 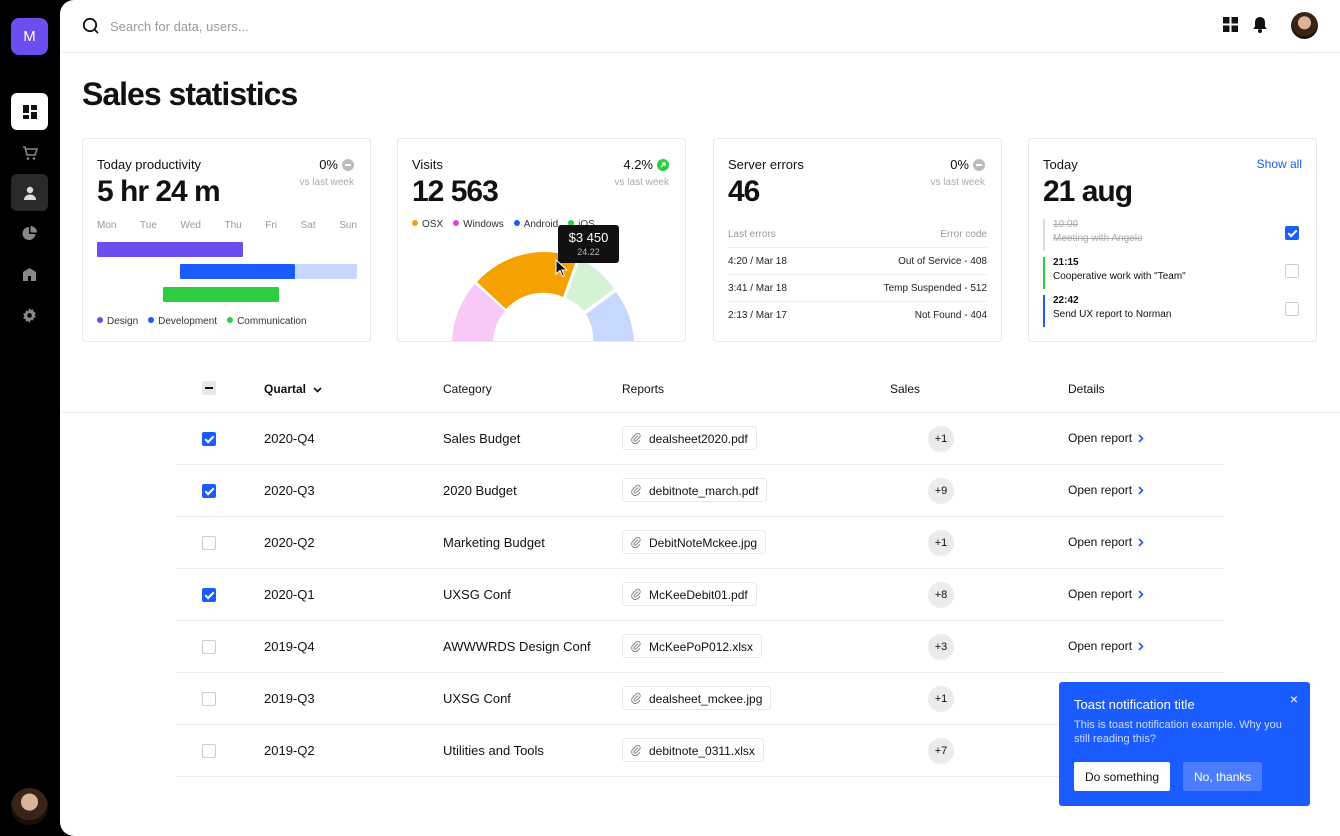 I want to click on tooltip-sub: 24.22, so click(x=588, y=252).